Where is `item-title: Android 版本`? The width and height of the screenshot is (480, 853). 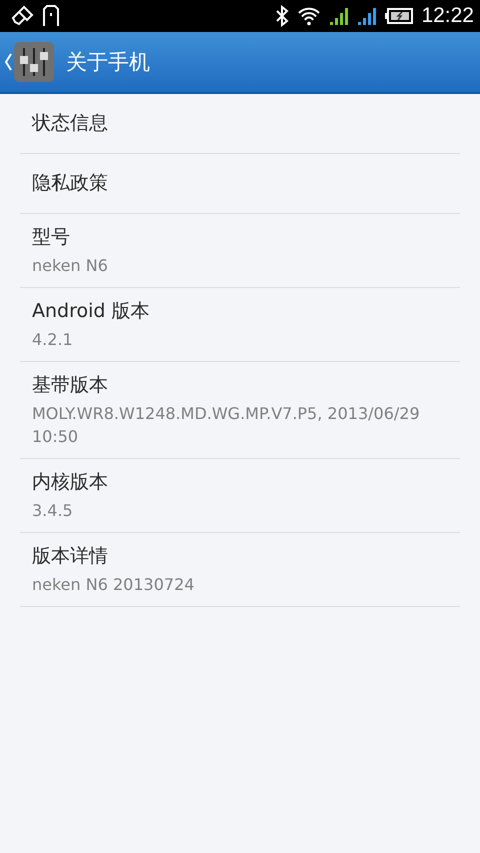
item-title: Android 版本 is located at coordinates (91, 311).